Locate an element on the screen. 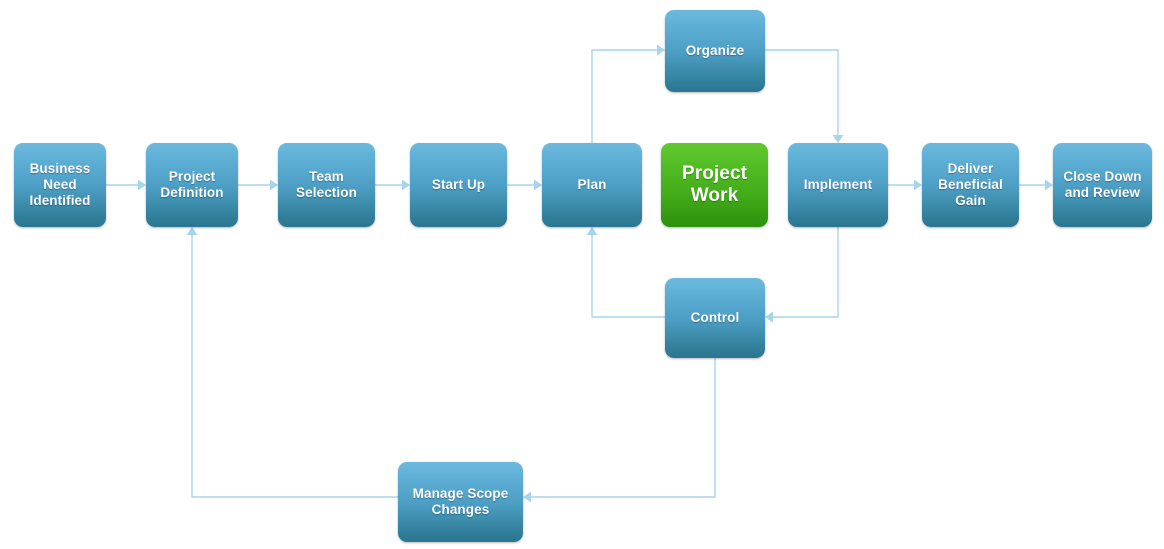  node-deliver-beneficial-gain: Deliver Beneficial Gain is located at coordinates (970, 185).